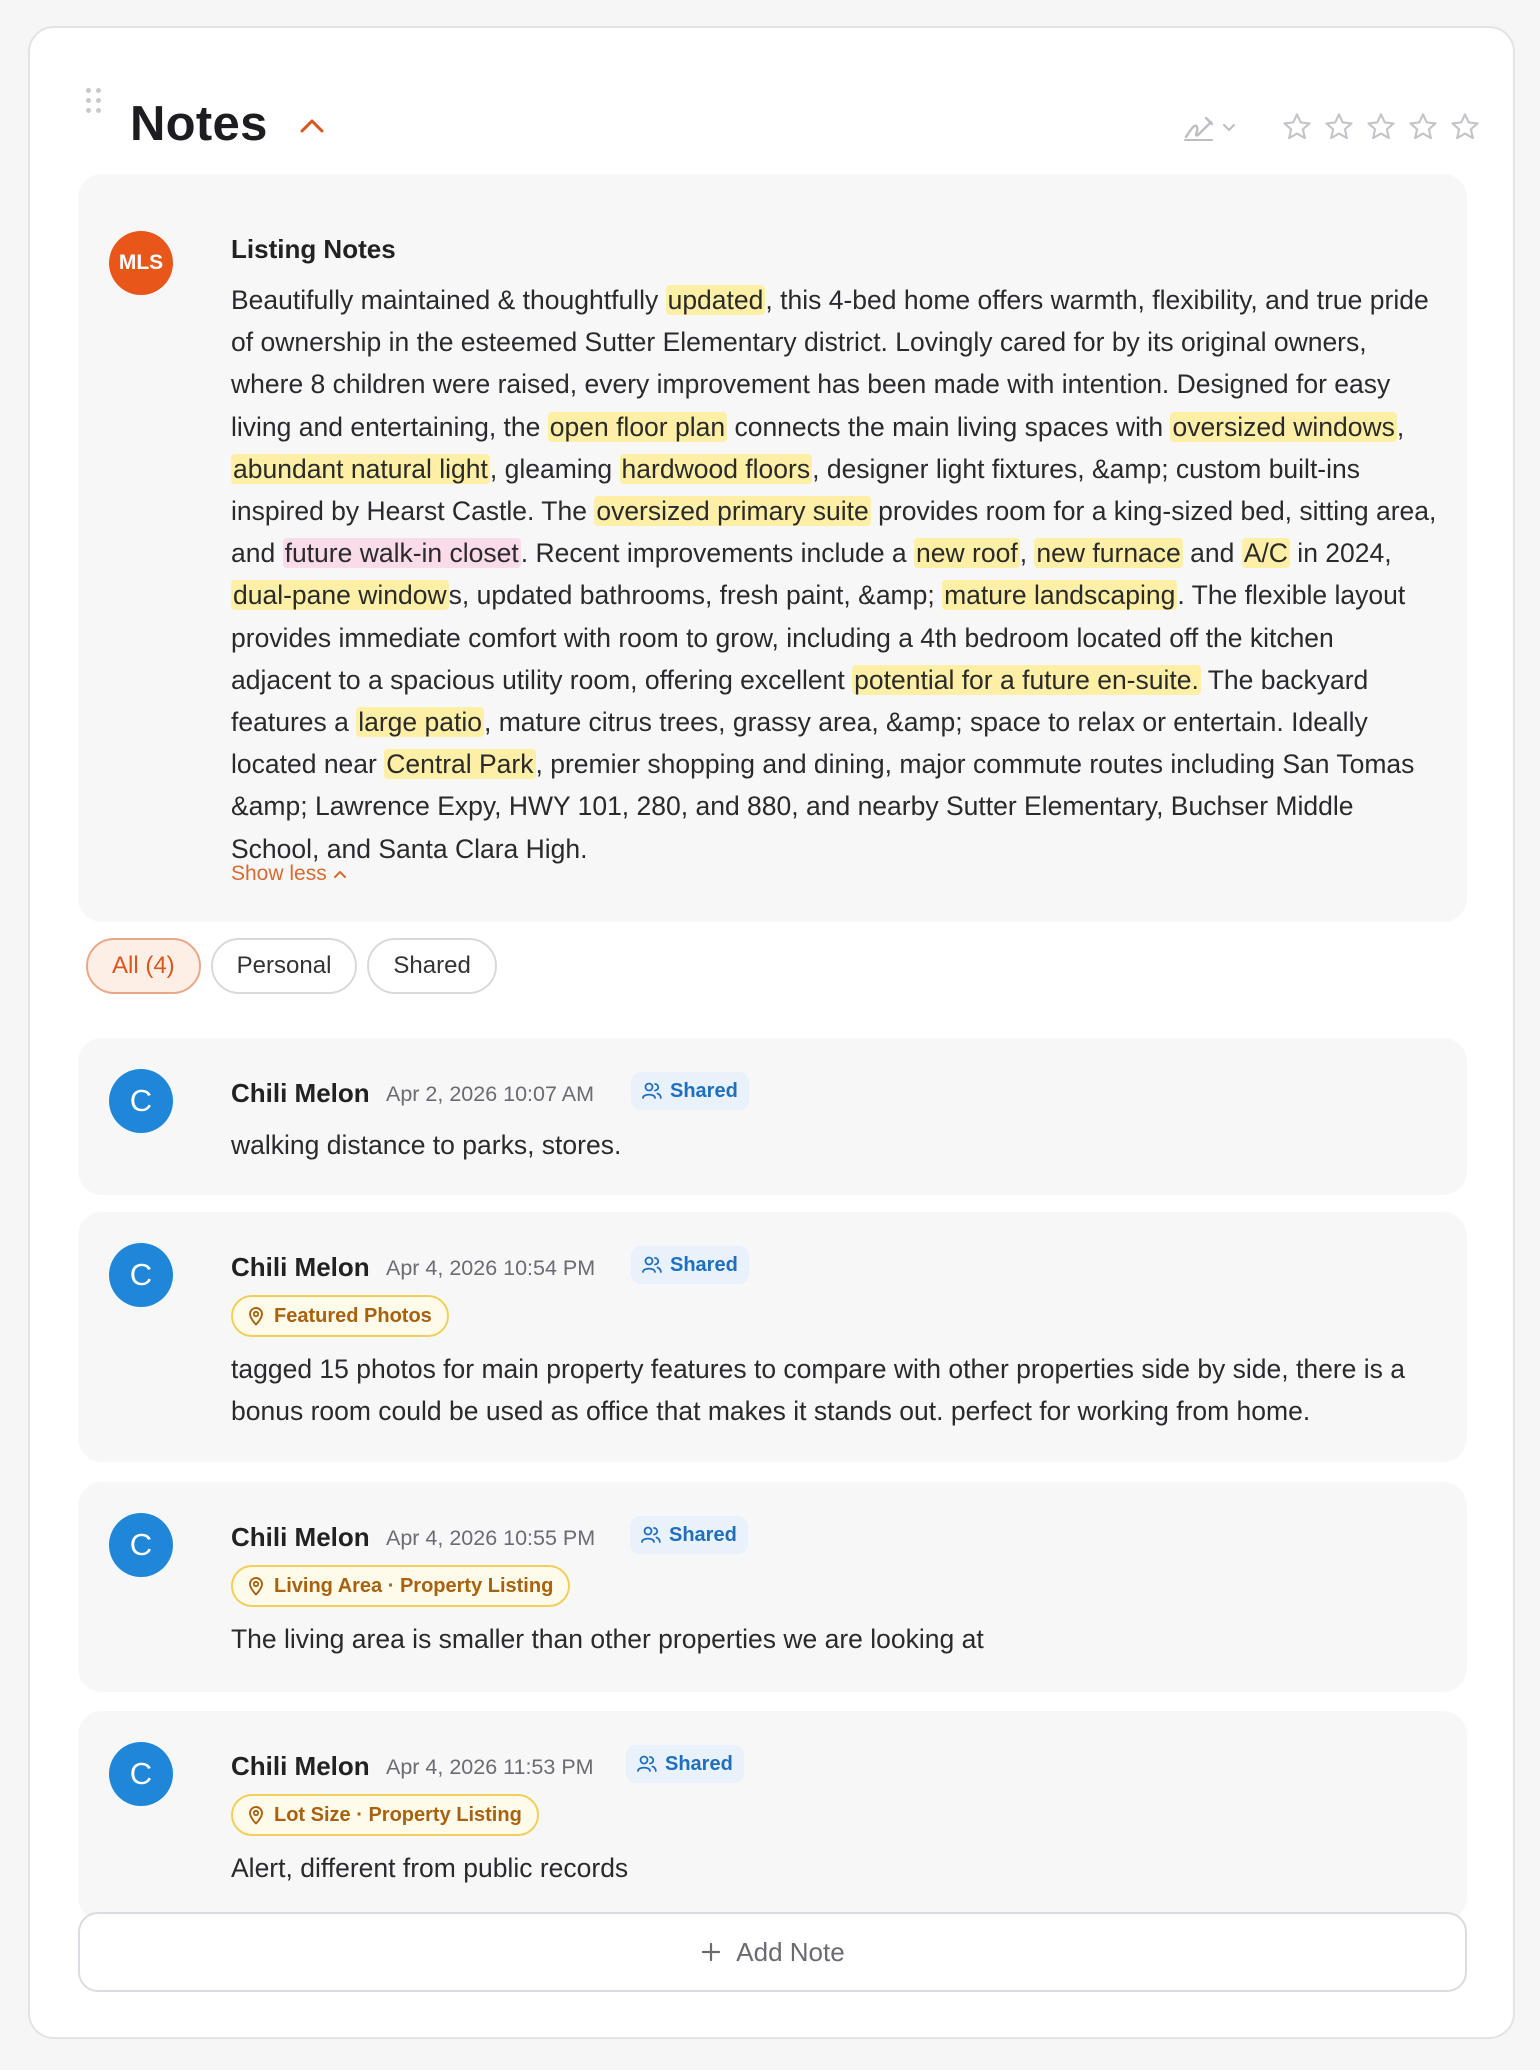 Image resolution: width=1540 pixels, height=2070 pixels. Describe the element at coordinates (199, 124) in the screenshot. I see `page-title: Notes` at that location.